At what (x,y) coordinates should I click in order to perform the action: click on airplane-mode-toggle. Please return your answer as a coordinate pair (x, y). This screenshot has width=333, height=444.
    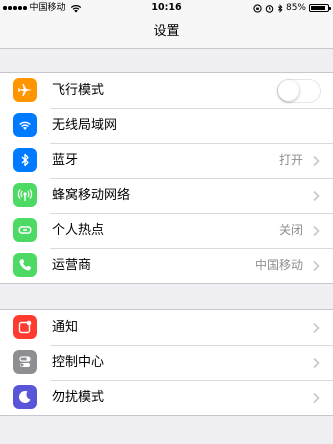
    Looking at the image, I should click on (299, 91).